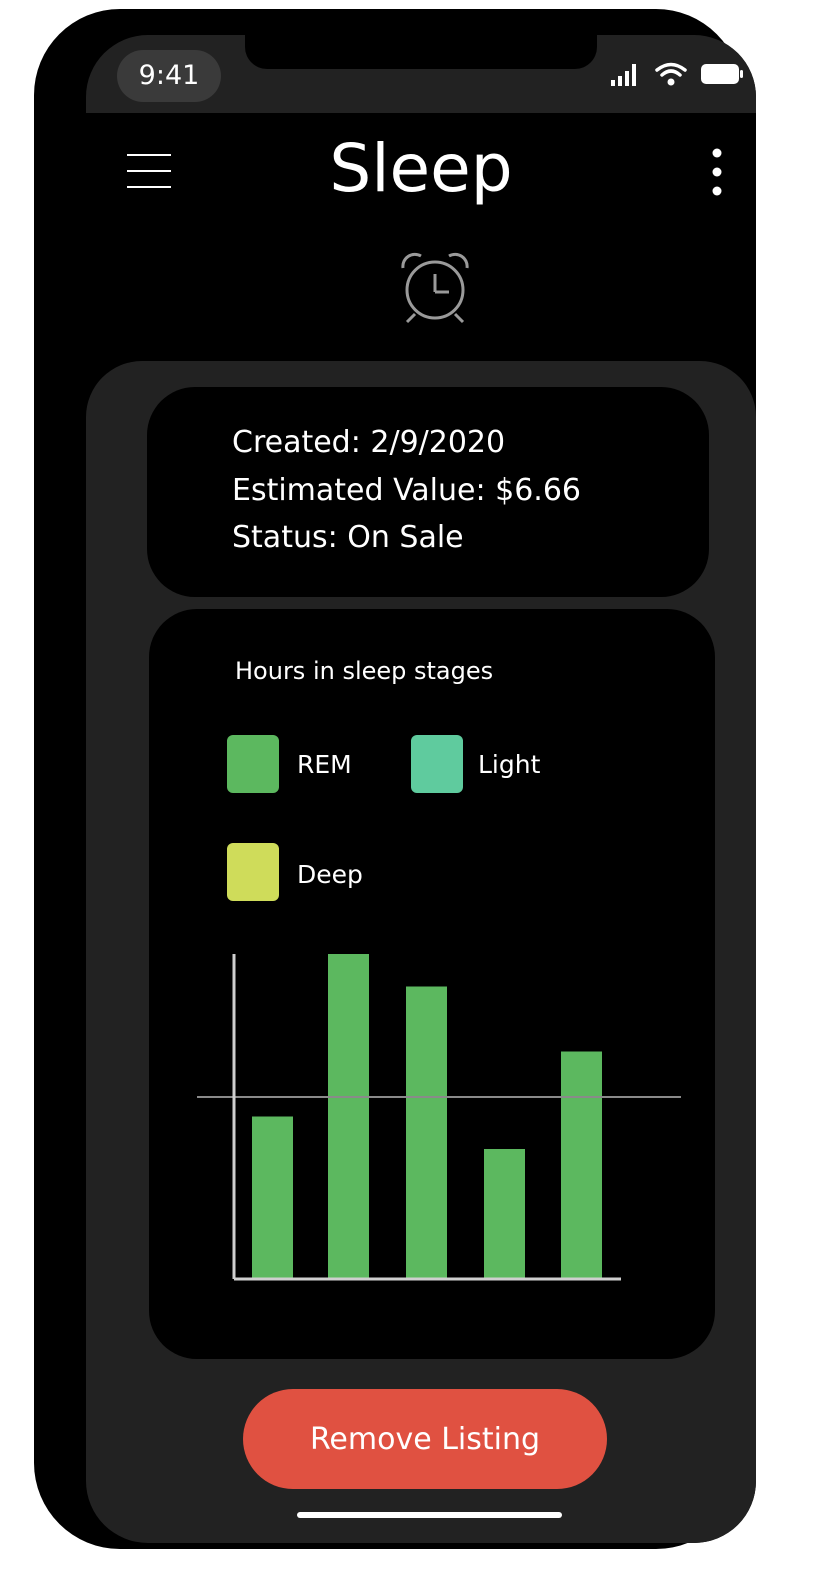 The image size is (816, 1590). Describe the element at coordinates (421, 52) in the screenshot. I see `notch` at that location.